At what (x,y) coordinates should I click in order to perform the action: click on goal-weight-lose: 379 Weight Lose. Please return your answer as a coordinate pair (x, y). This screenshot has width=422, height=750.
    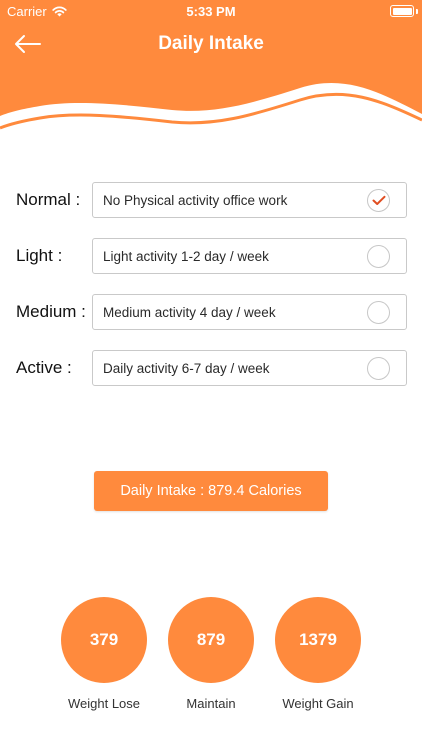
    Looking at the image, I should click on (104, 662).